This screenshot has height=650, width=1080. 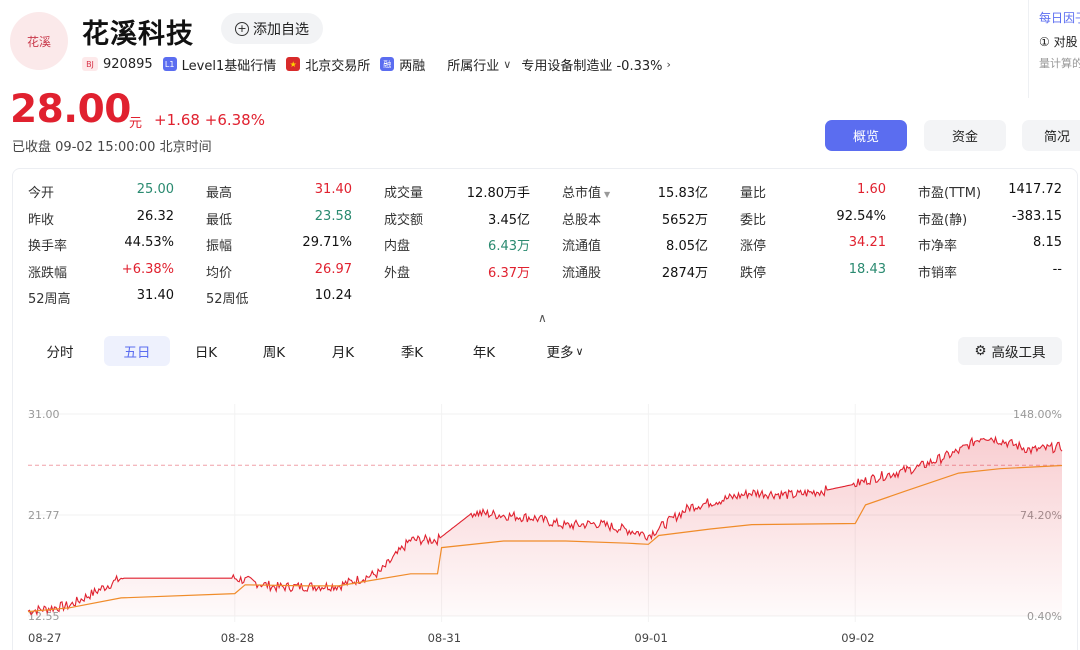 What do you see at coordinates (596, 64) in the screenshot?
I see `industry-link: 专用设备制造业 -0.33% ›` at bounding box center [596, 64].